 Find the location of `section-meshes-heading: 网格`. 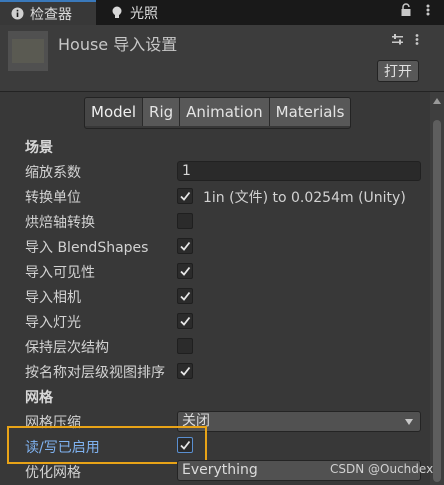

section-meshes-heading: 网格 is located at coordinates (39, 398).